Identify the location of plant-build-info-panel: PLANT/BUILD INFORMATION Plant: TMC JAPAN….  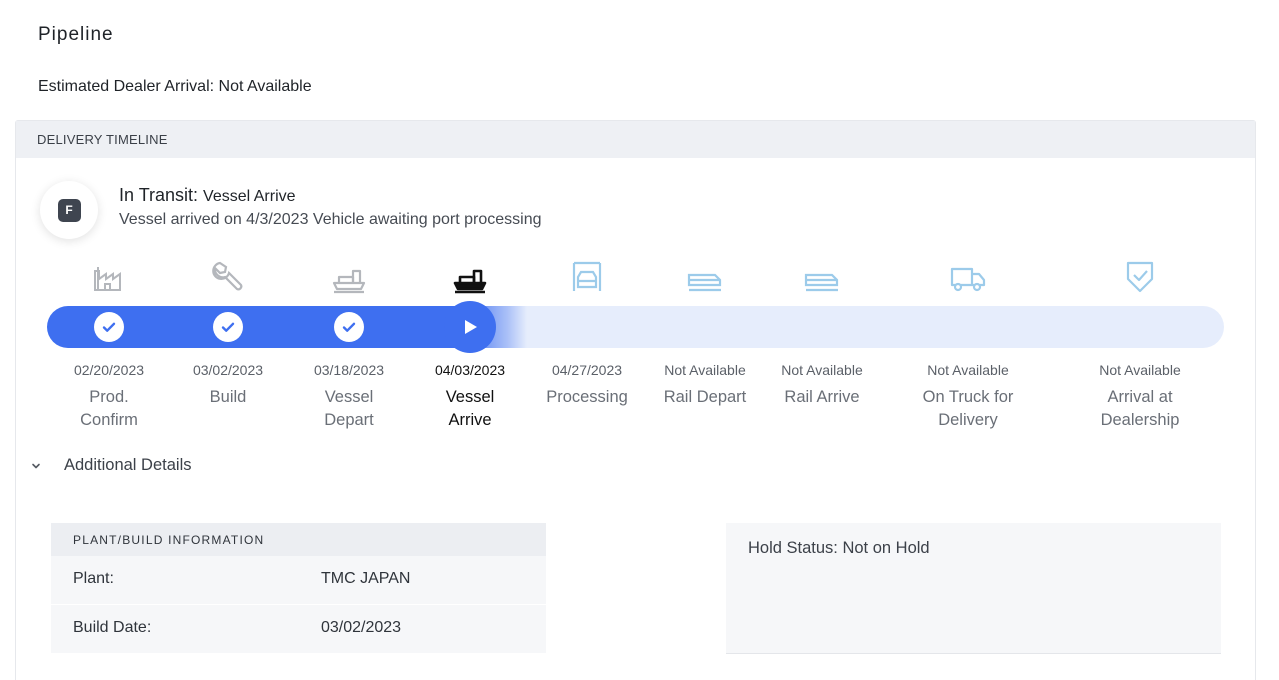
(298, 588).